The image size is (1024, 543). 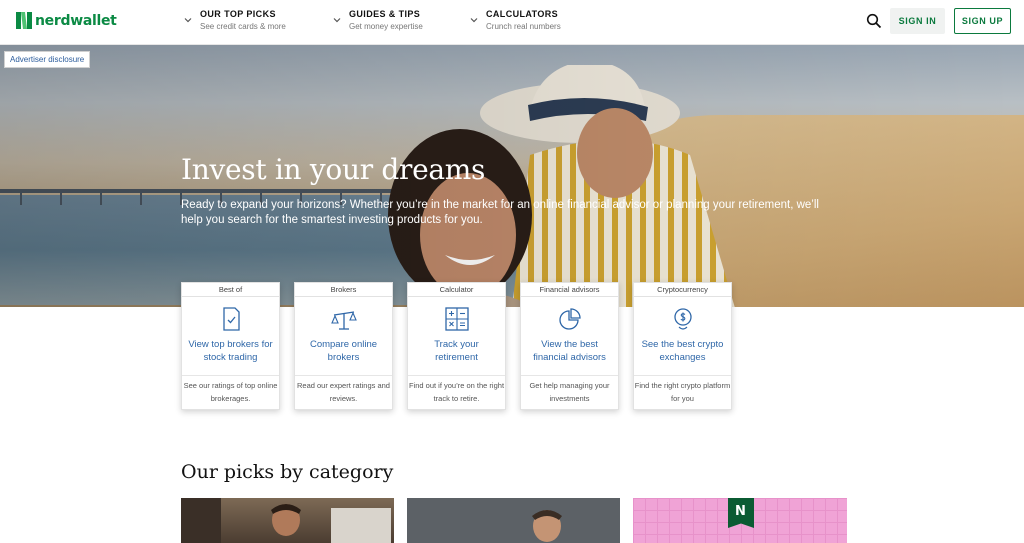 I want to click on card-link: See the best crypto exchanges, so click(x=682, y=351).